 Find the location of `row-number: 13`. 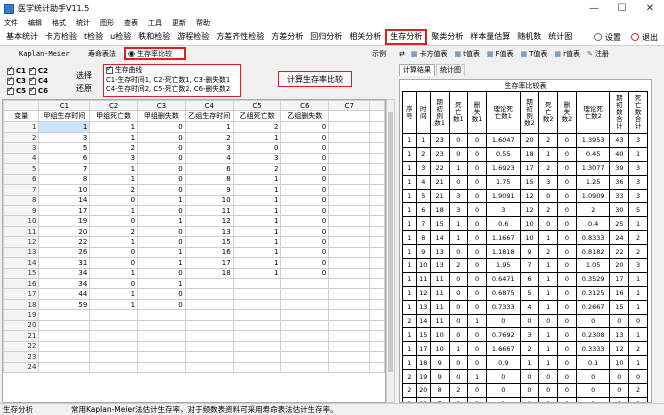

row-number: 13 is located at coordinates (21, 252).